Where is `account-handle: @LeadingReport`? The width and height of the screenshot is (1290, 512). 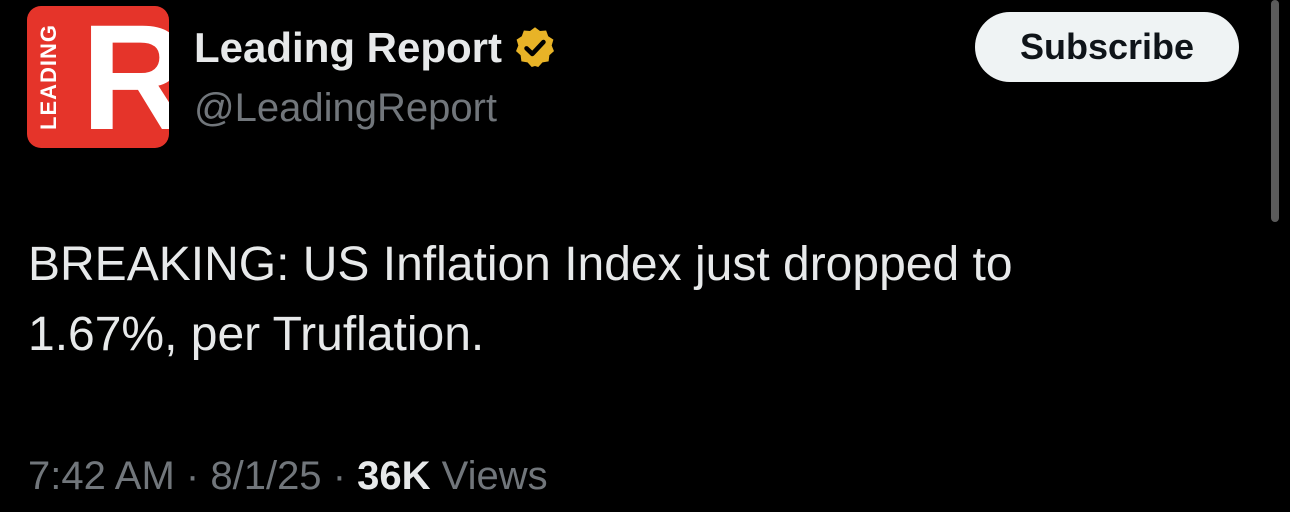 account-handle: @LeadingReport is located at coordinates (345, 108).